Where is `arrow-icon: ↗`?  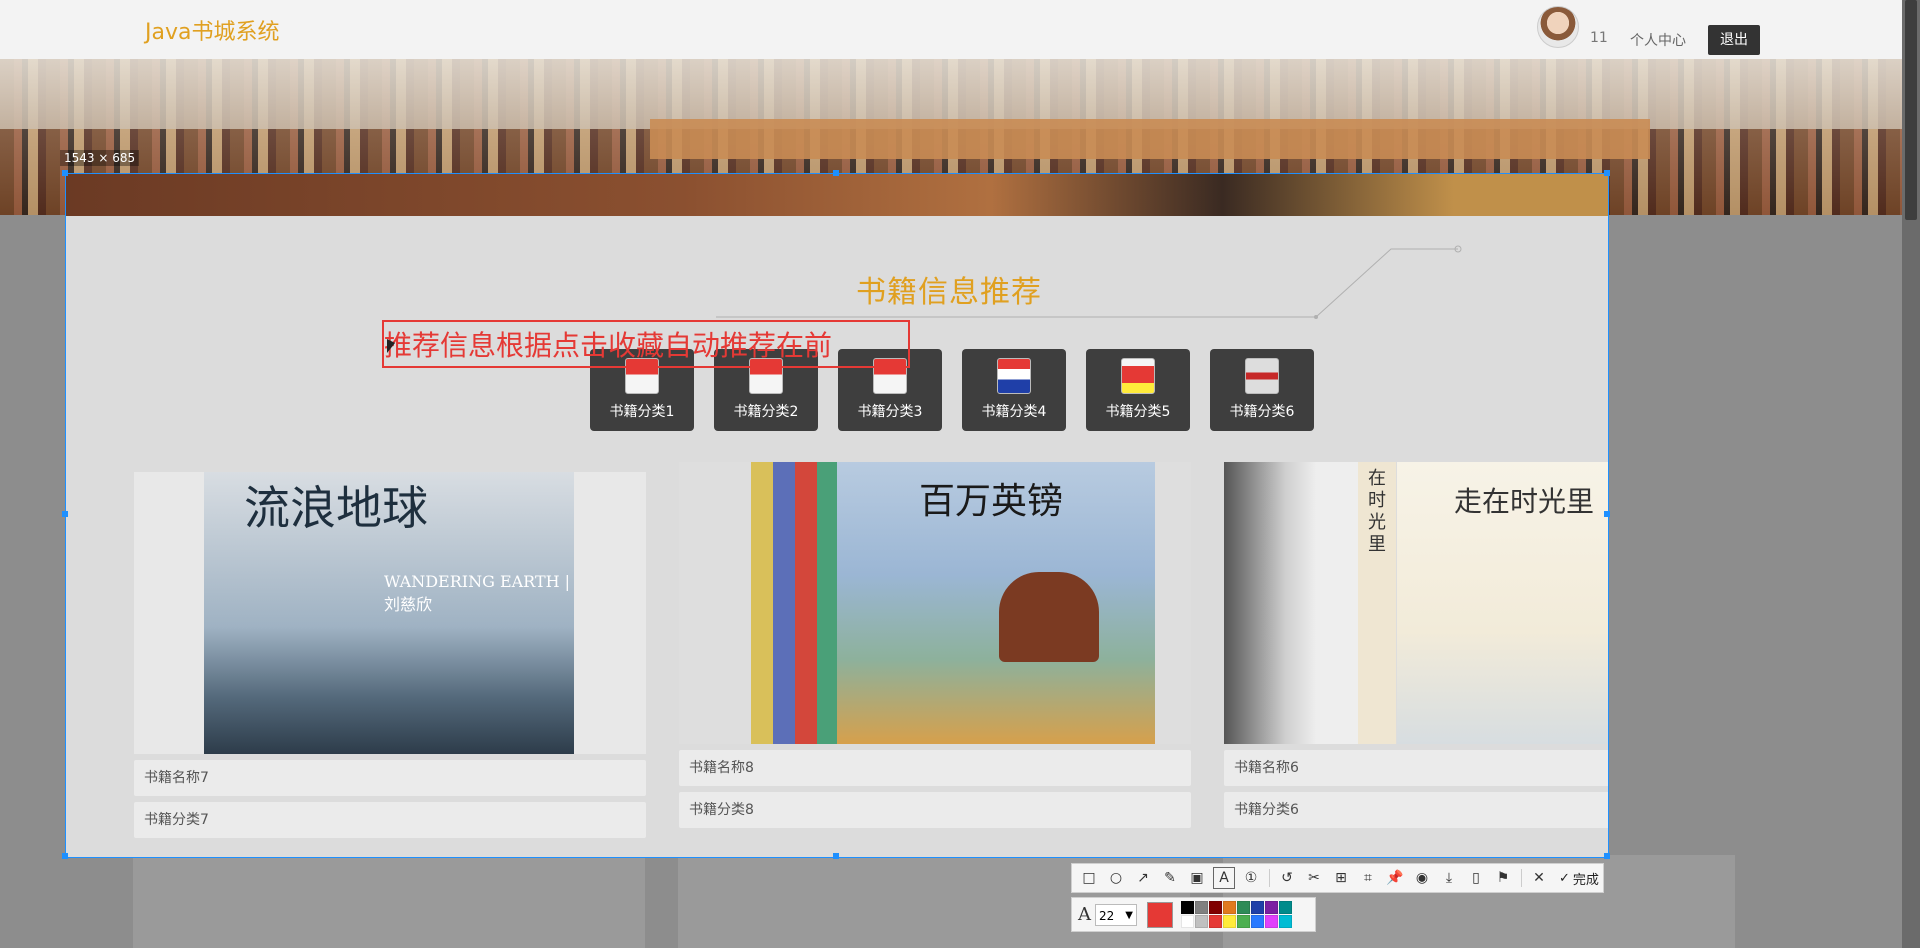
arrow-icon: ↗ is located at coordinates (1143, 878).